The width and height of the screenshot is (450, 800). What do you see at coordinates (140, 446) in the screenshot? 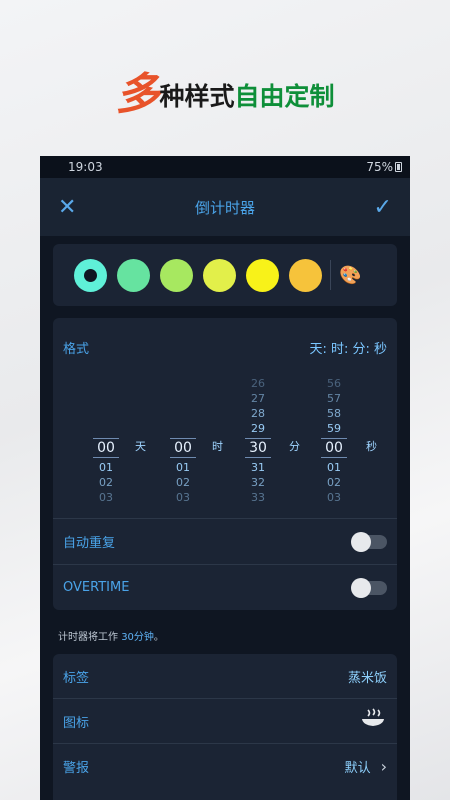
I see `picker-unit-label: 天` at bounding box center [140, 446].